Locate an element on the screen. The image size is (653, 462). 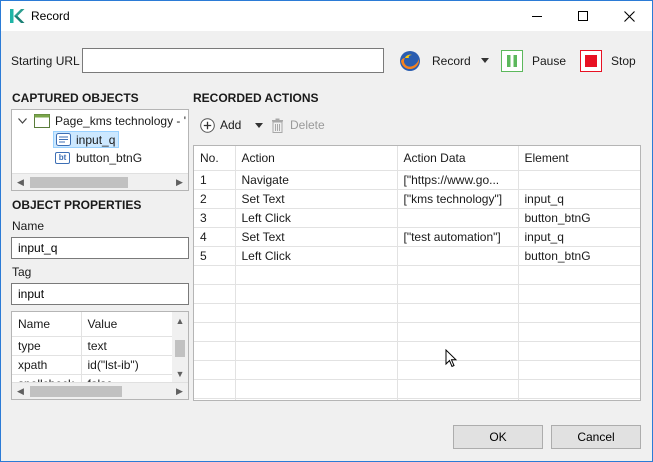
table-row: xpath id("lst-ib") is located at coordinates (92, 365).